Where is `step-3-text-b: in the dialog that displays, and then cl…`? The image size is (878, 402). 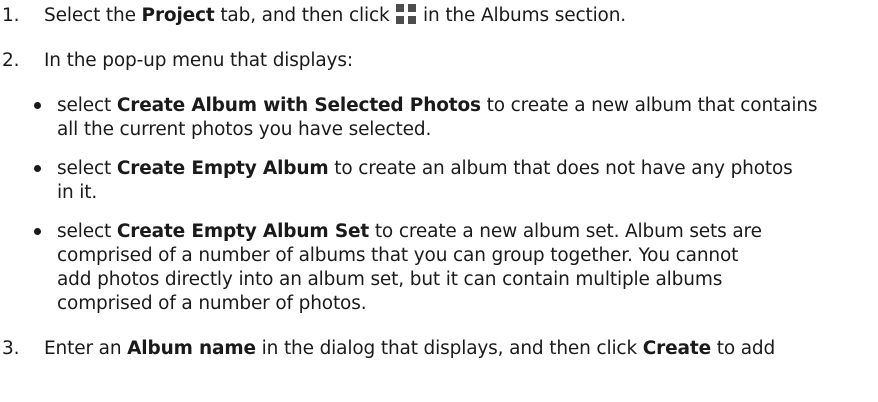
step-3-text-b: in the dialog that displays, and then cl… is located at coordinates (449, 348).